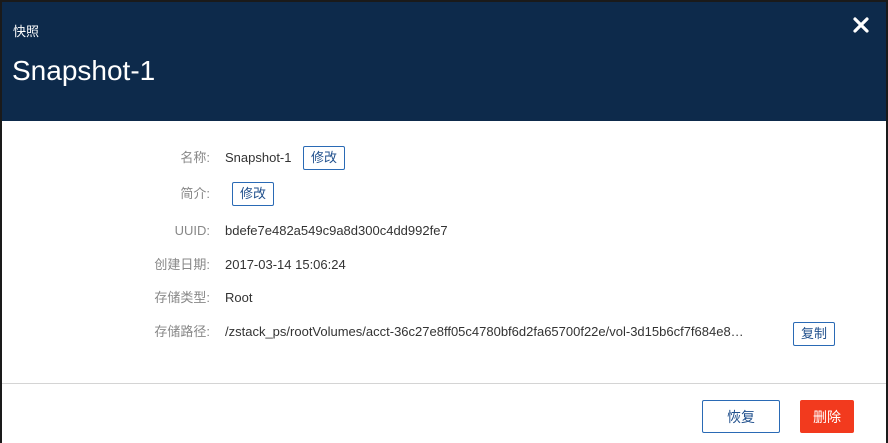  Describe the element at coordinates (239, 297) in the screenshot. I see `storage-type-value: Root` at that location.